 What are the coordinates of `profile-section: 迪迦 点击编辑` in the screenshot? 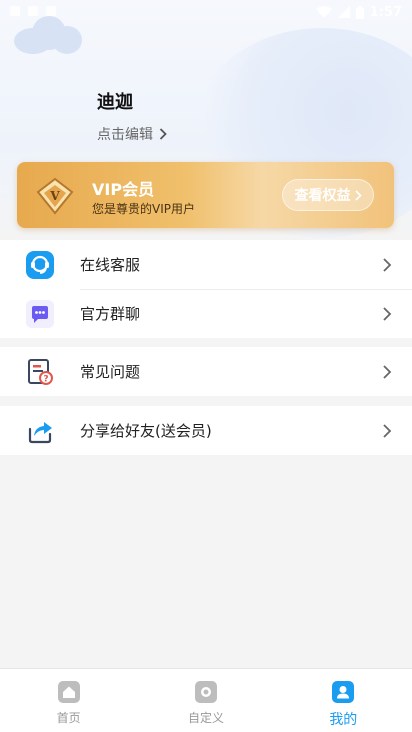 It's located at (132, 116).